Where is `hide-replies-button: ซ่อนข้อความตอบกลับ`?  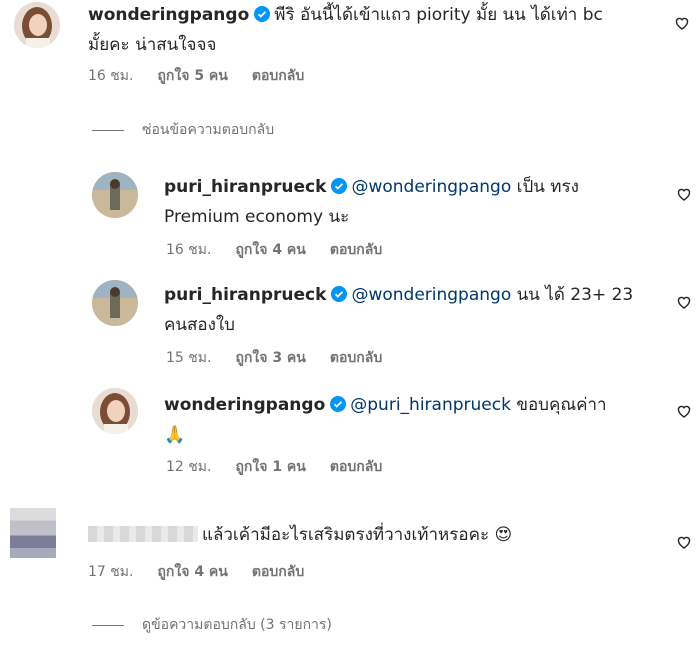 hide-replies-button: ซ่อนข้อความตอบกลับ is located at coordinates (183, 130).